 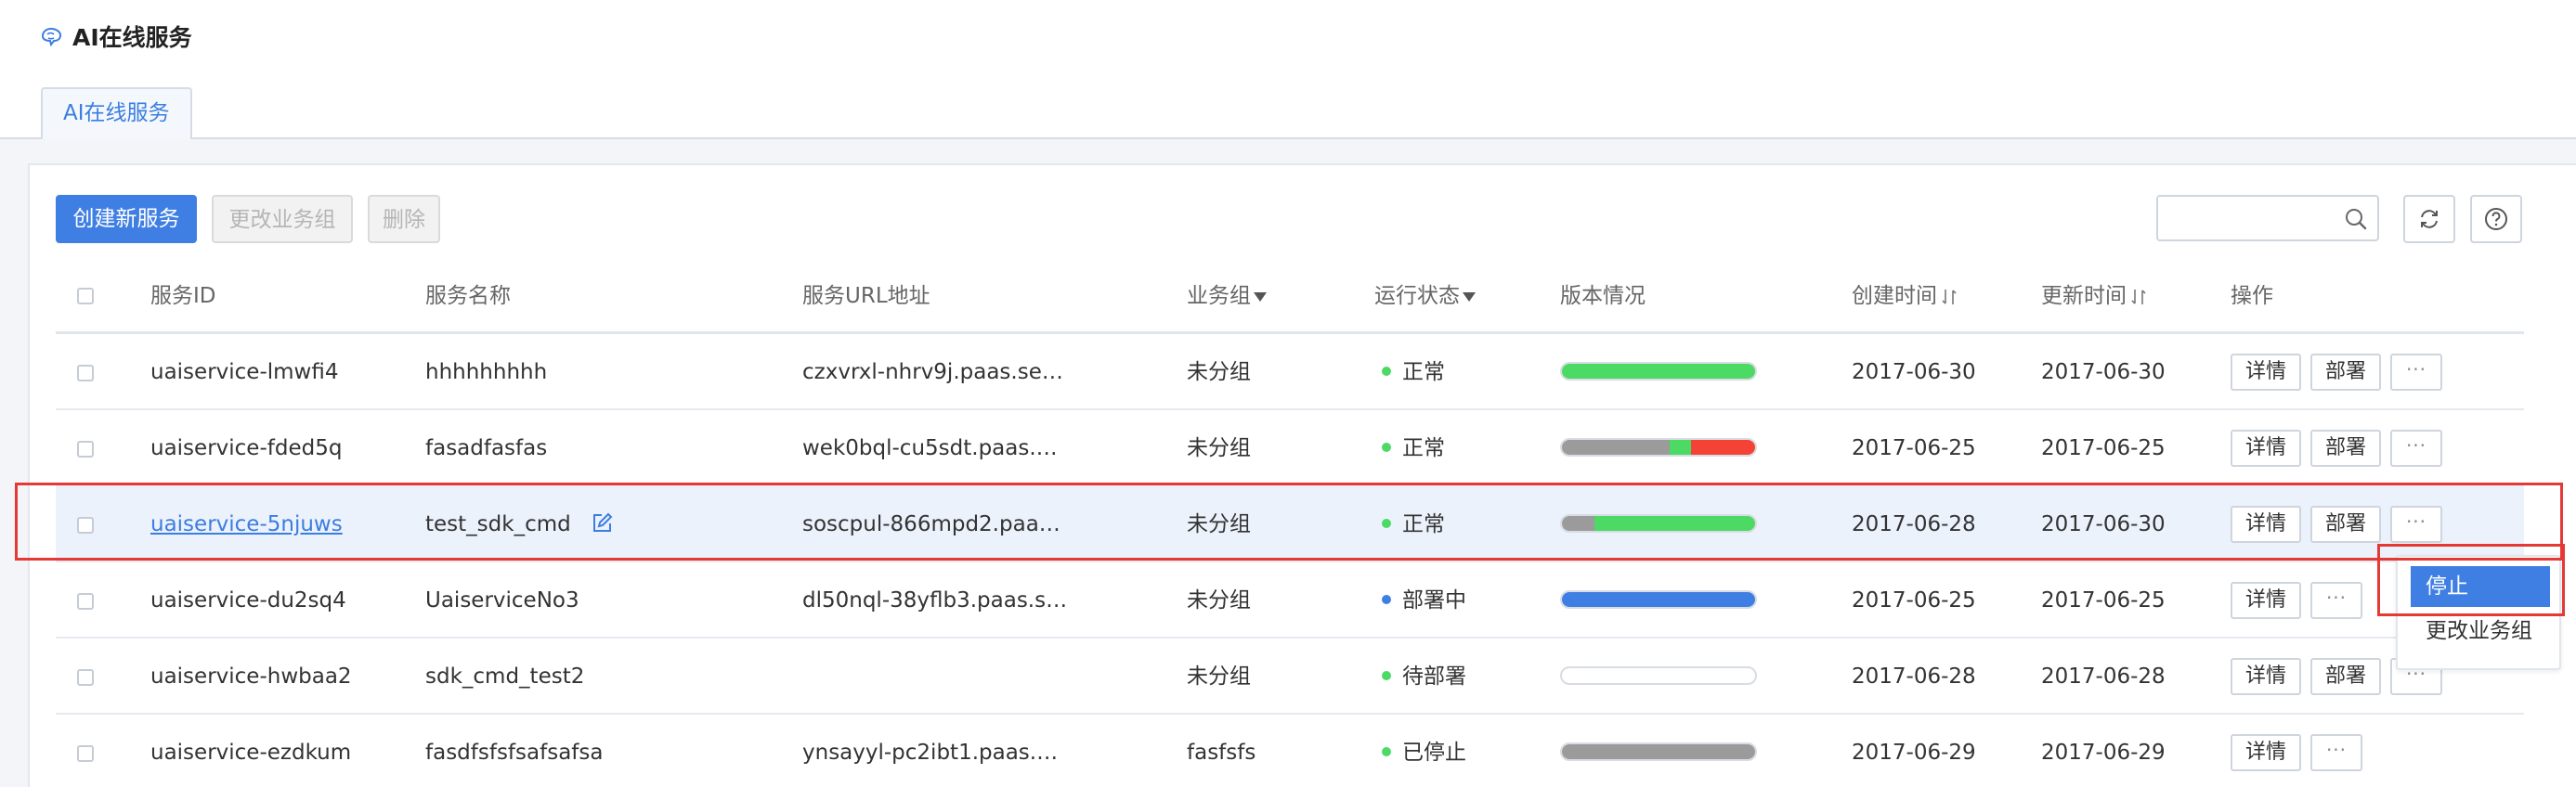 I want to click on delete-button: 删除, so click(x=404, y=219).